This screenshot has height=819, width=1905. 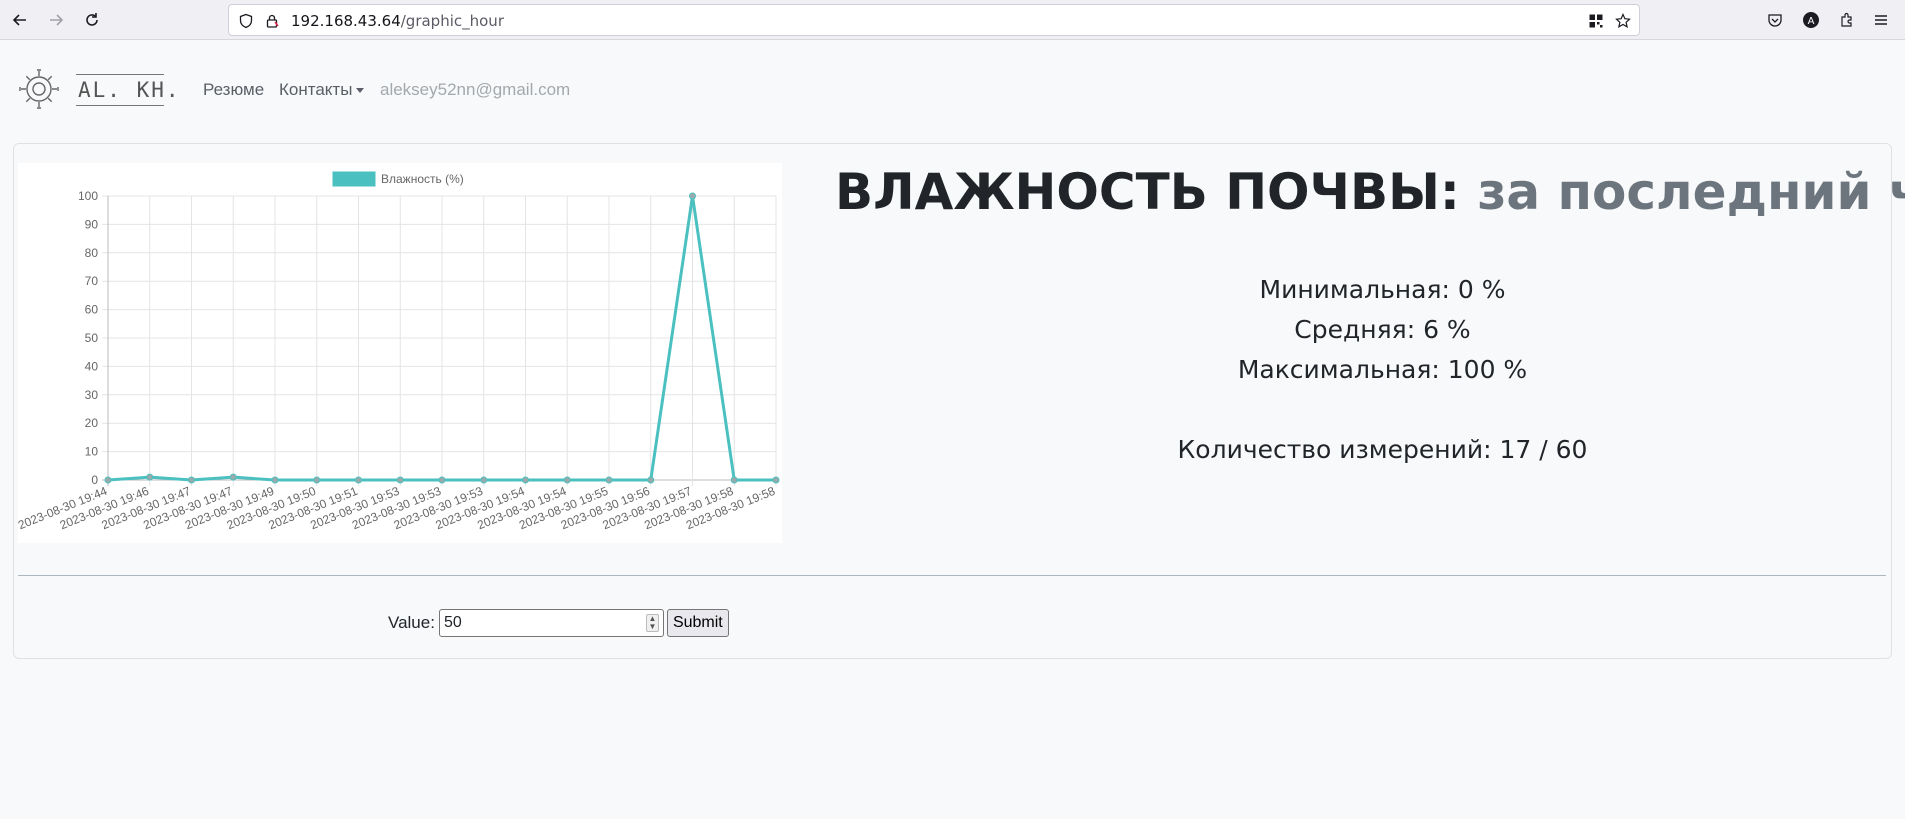 What do you see at coordinates (92, 281) in the screenshot?
I see `y-tick-label: 70` at bounding box center [92, 281].